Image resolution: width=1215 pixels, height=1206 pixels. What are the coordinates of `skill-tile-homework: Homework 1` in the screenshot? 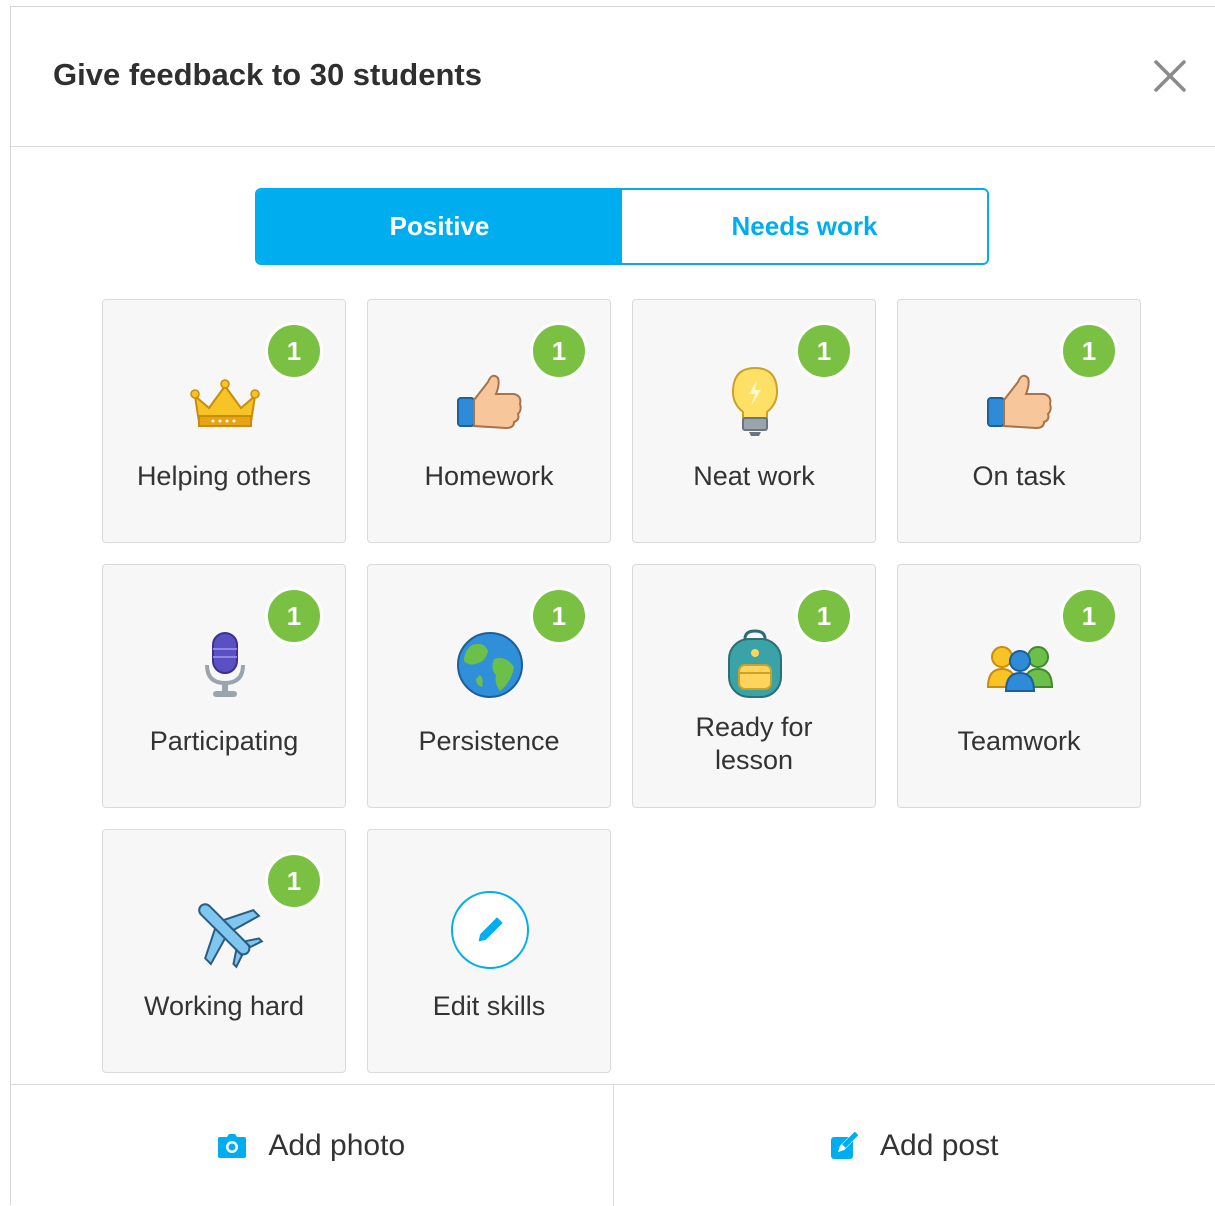 It's located at (489, 421).